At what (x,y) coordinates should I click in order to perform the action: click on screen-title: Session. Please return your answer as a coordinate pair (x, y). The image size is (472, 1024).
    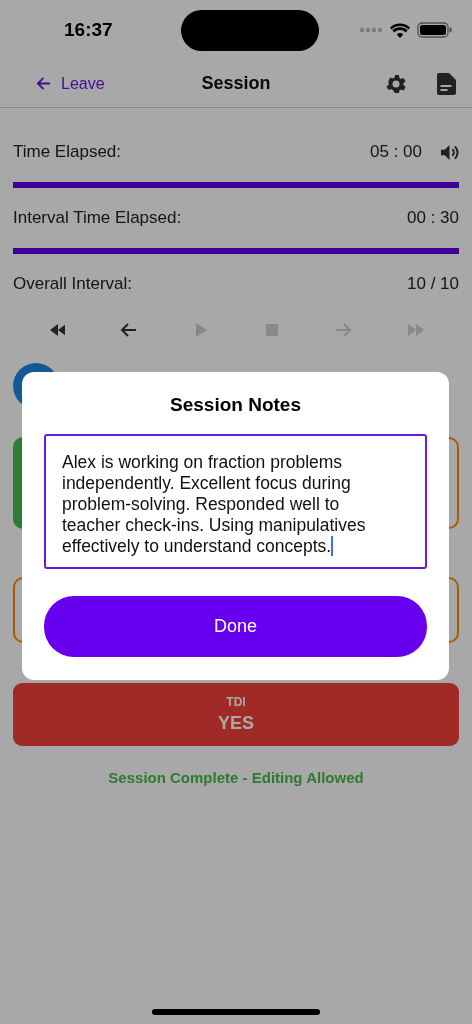
    Looking at the image, I should click on (236, 83).